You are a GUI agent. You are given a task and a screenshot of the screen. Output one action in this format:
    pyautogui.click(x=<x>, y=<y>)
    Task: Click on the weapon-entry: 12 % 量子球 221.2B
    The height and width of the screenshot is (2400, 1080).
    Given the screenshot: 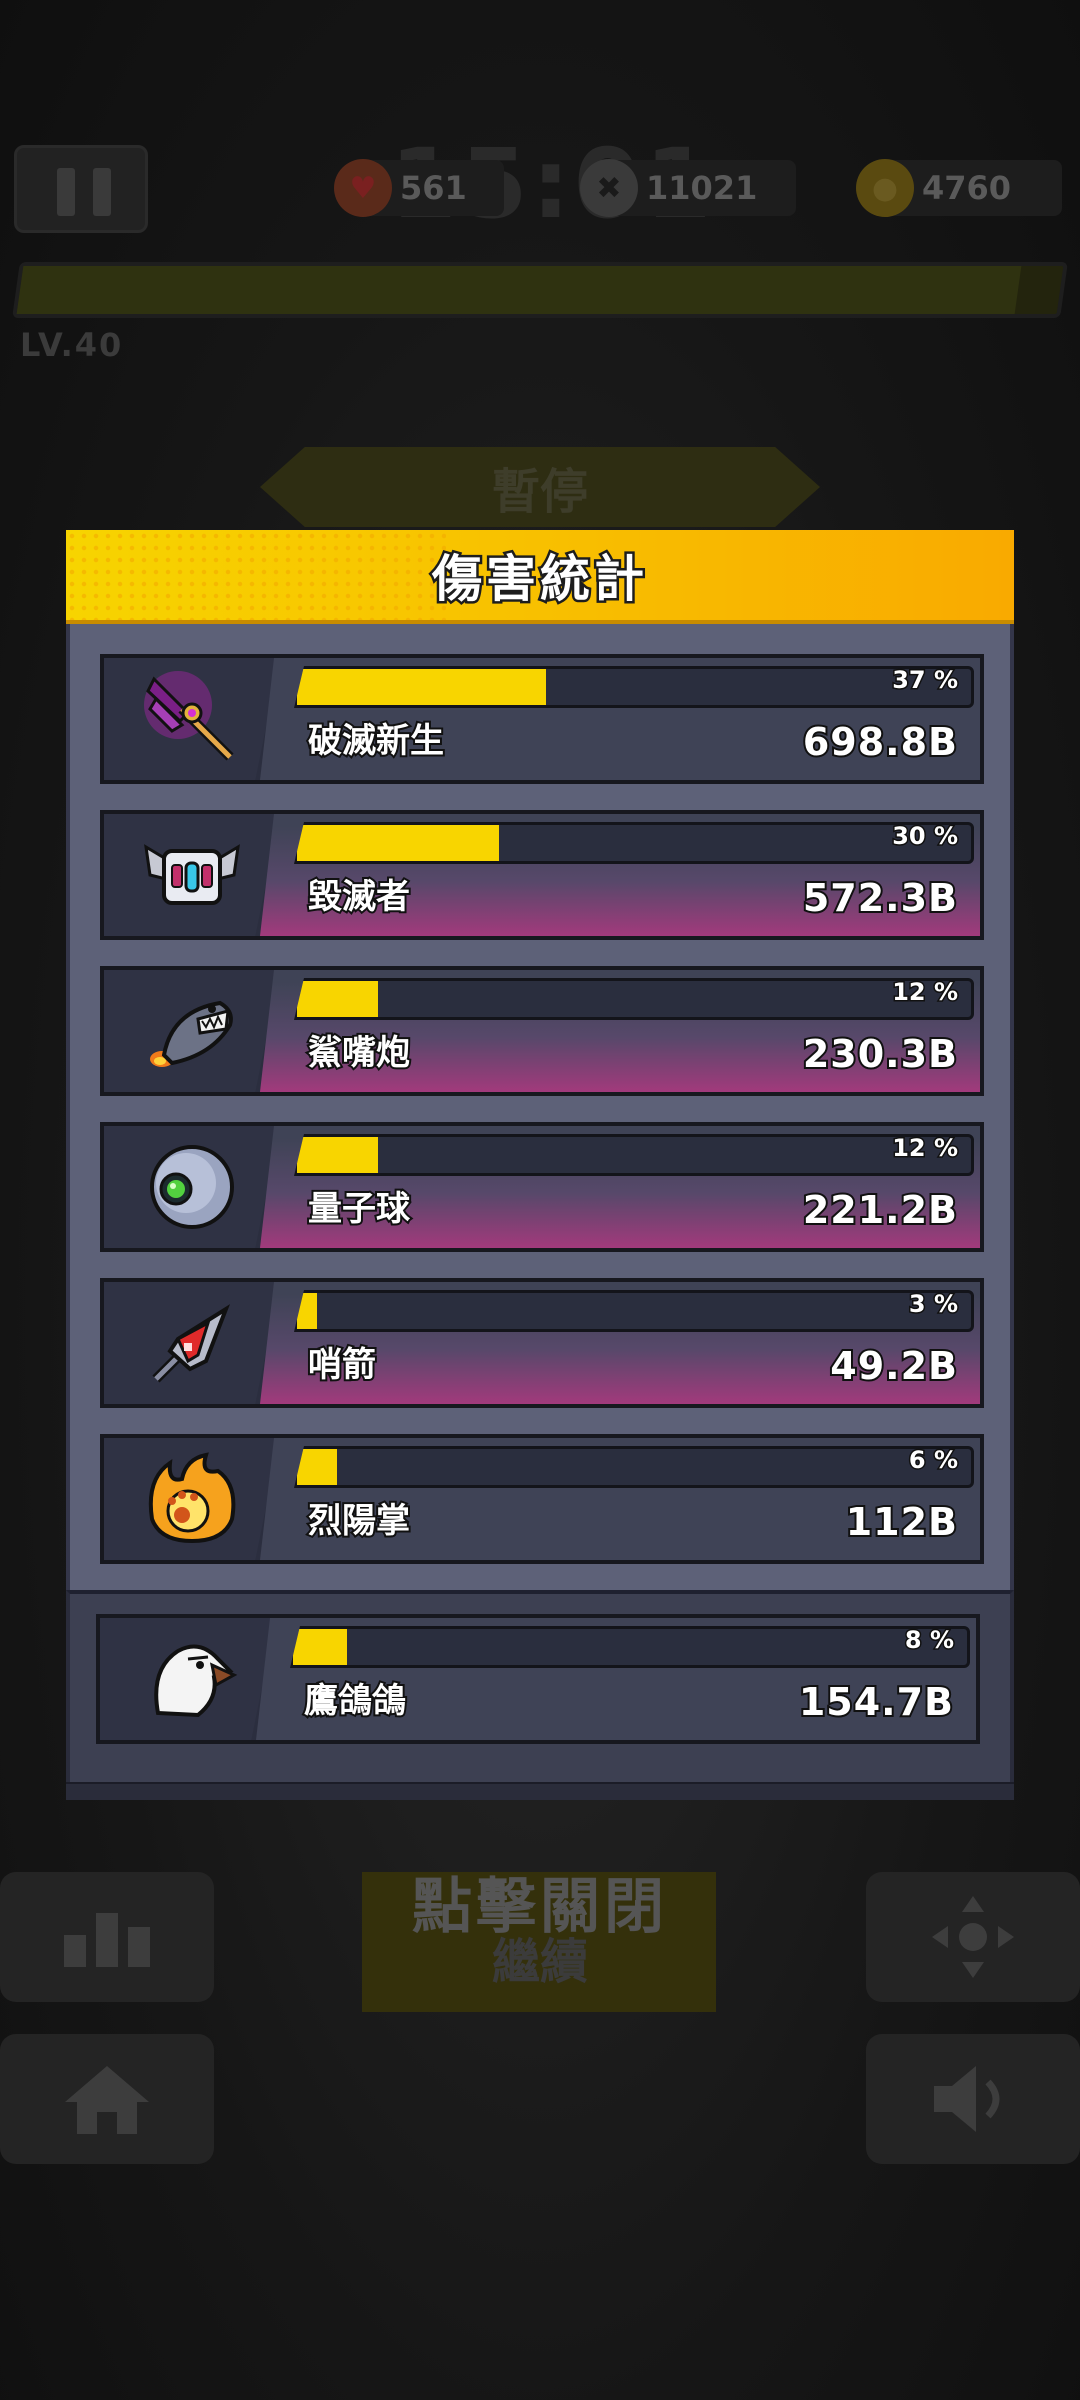 What is the action you would take?
    pyautogui.click(x=542, y=1187)
    